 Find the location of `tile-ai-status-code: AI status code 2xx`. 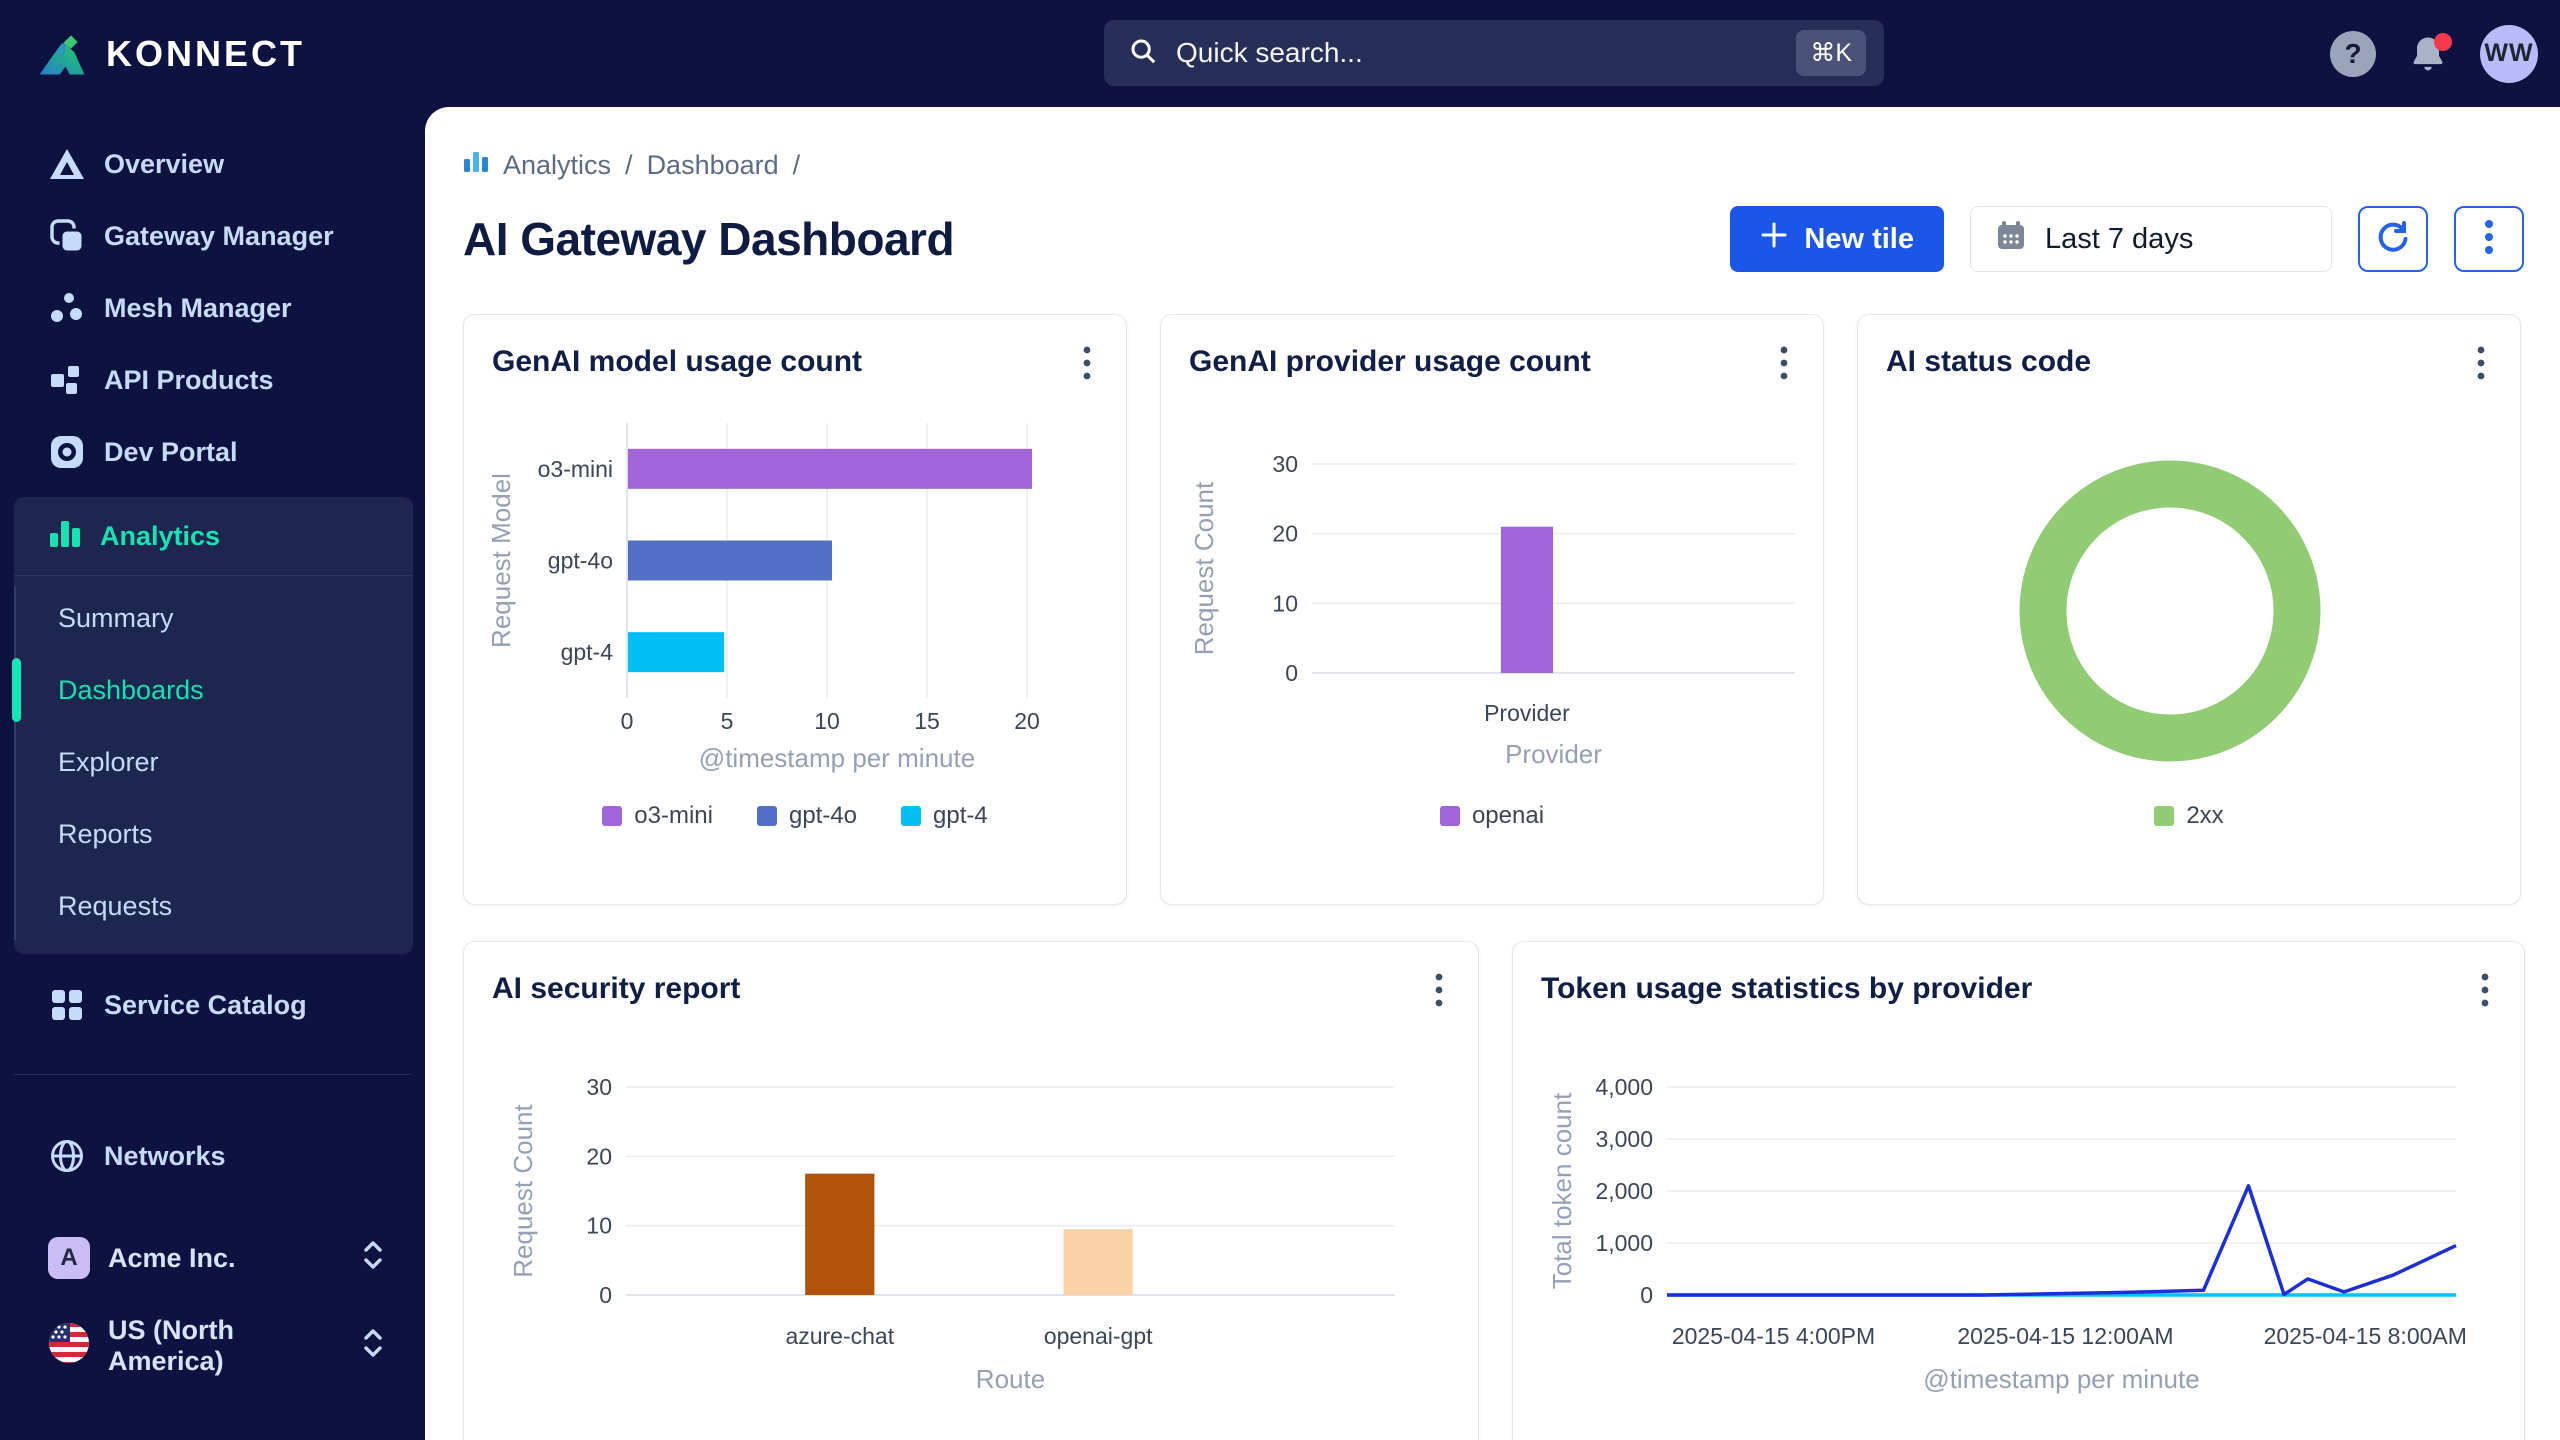

tile-ai-status-code: AI status code 2xx is located at coordinates (2189, 609).